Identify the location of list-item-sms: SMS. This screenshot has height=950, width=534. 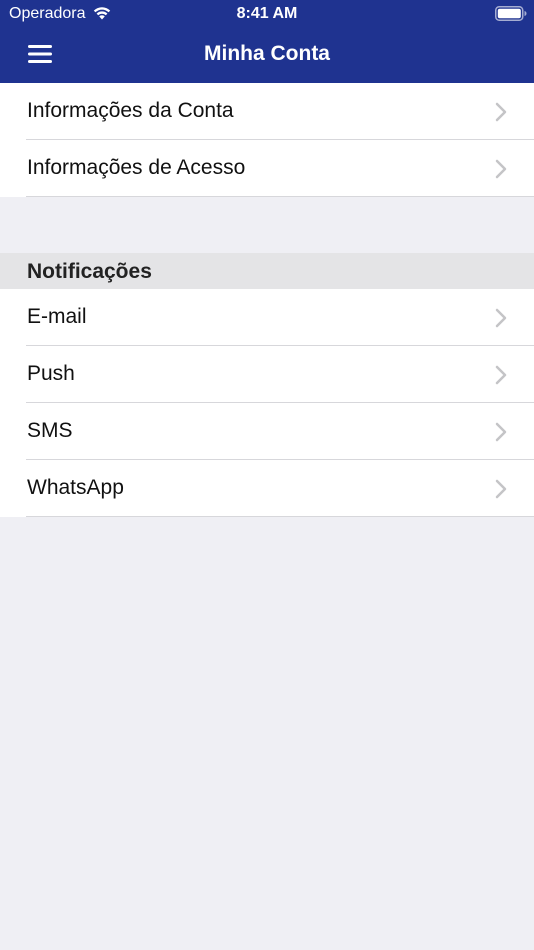
(267, 431).